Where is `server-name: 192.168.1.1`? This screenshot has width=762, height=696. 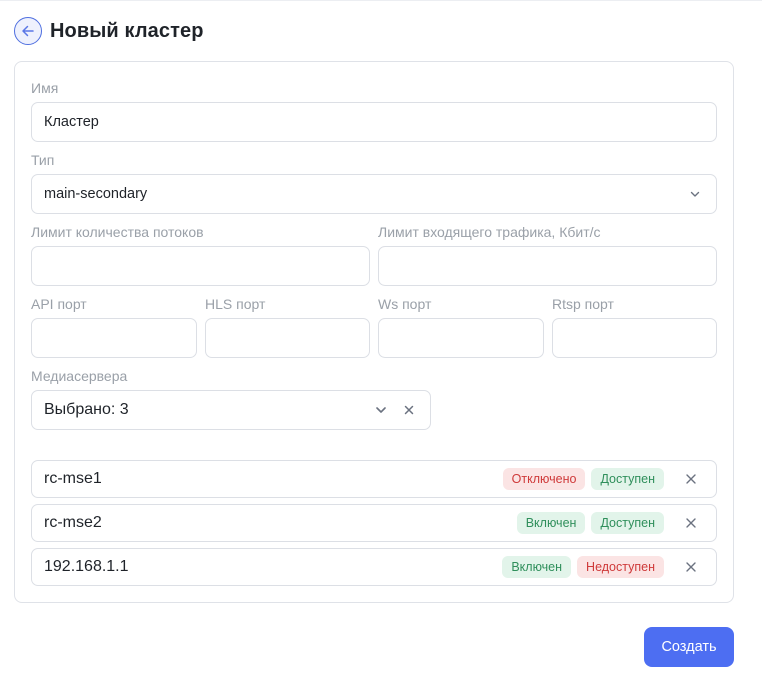
server-name: 192.168.1.1 is located at coordinates (86, 566).